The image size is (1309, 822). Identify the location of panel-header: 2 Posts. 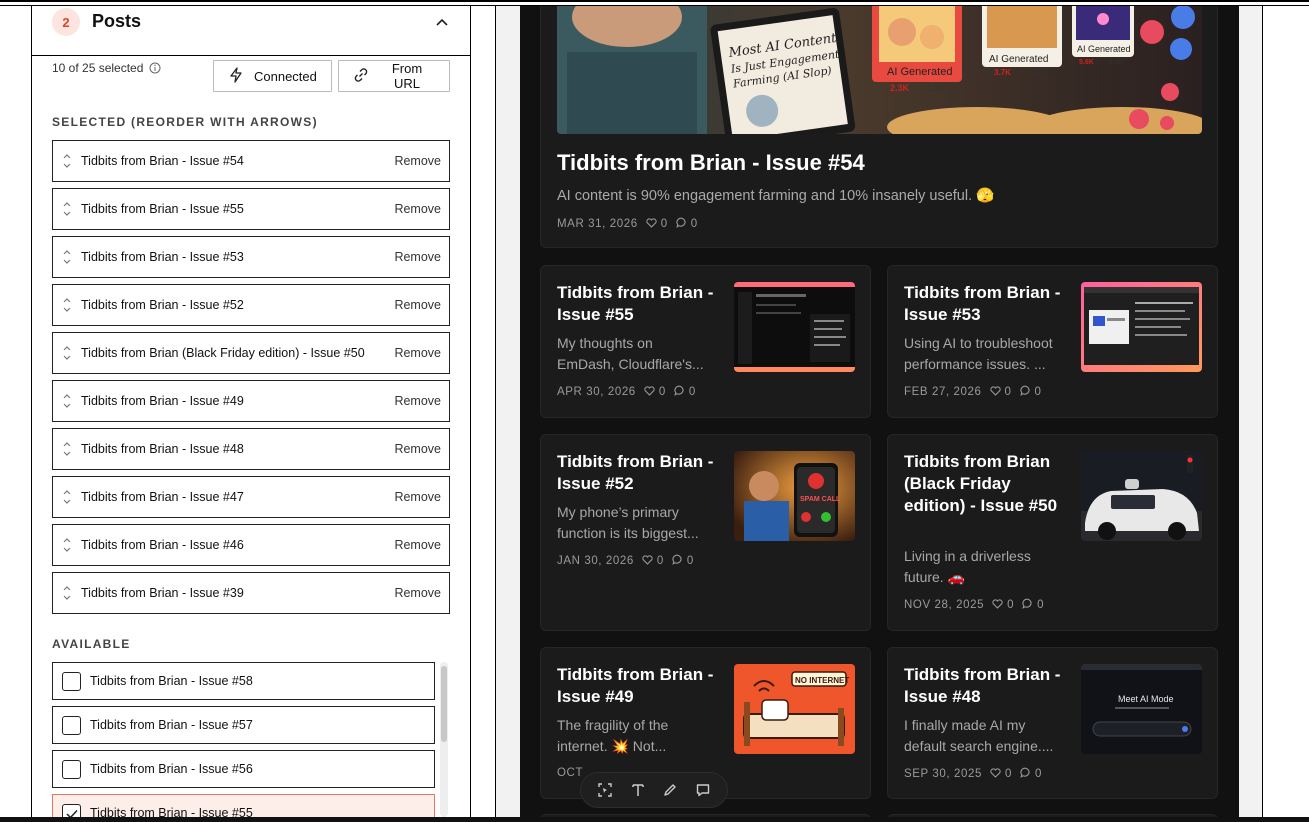
(251, 31).